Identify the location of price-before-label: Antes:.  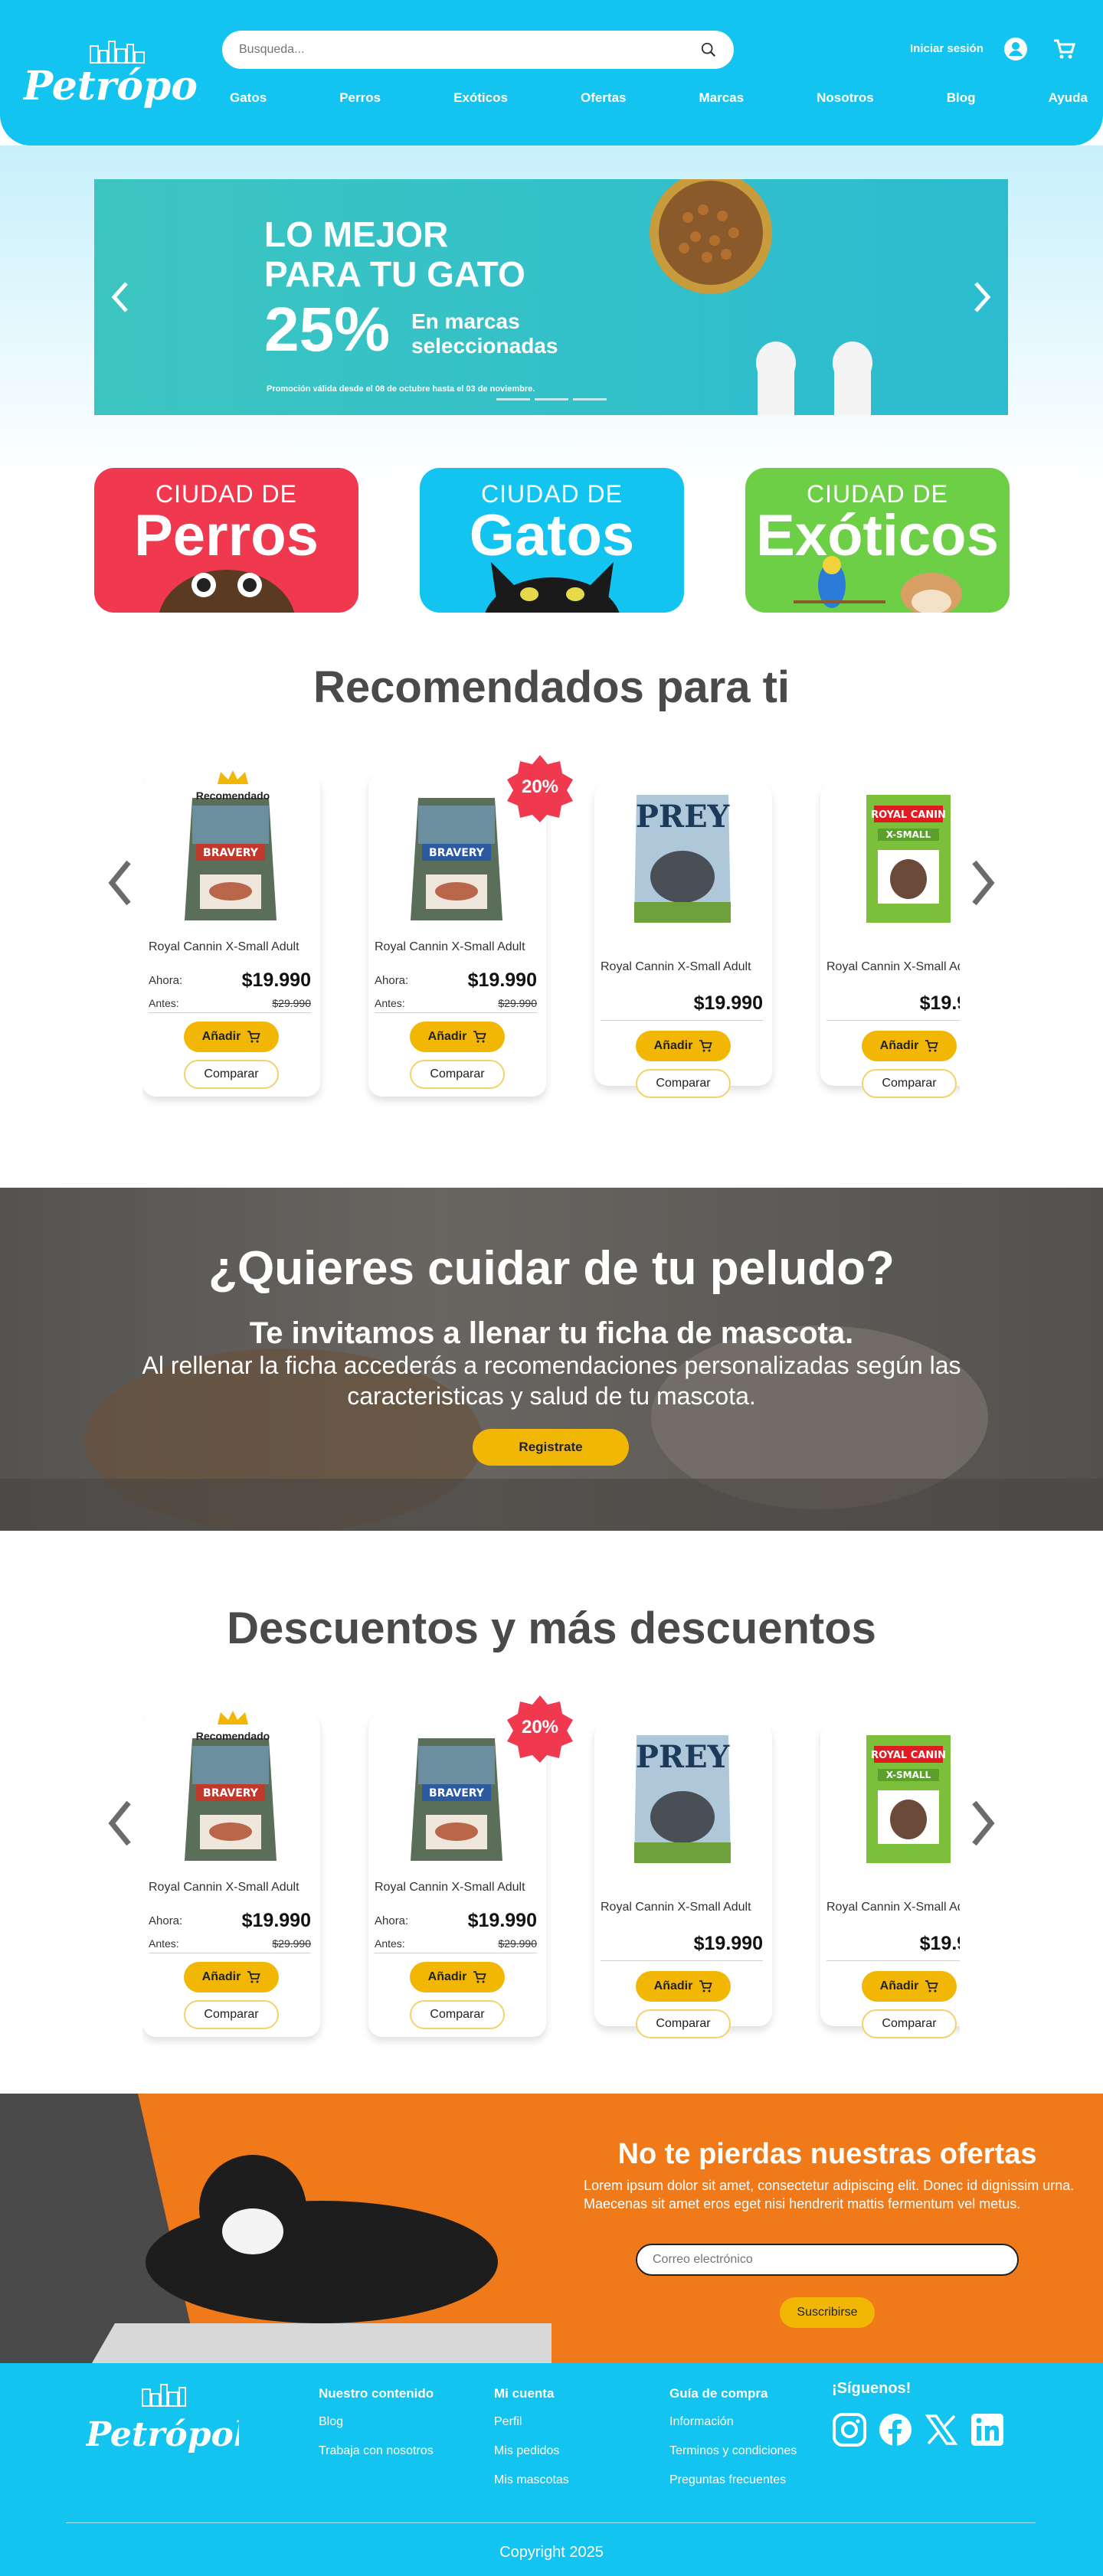
(390, 1943).